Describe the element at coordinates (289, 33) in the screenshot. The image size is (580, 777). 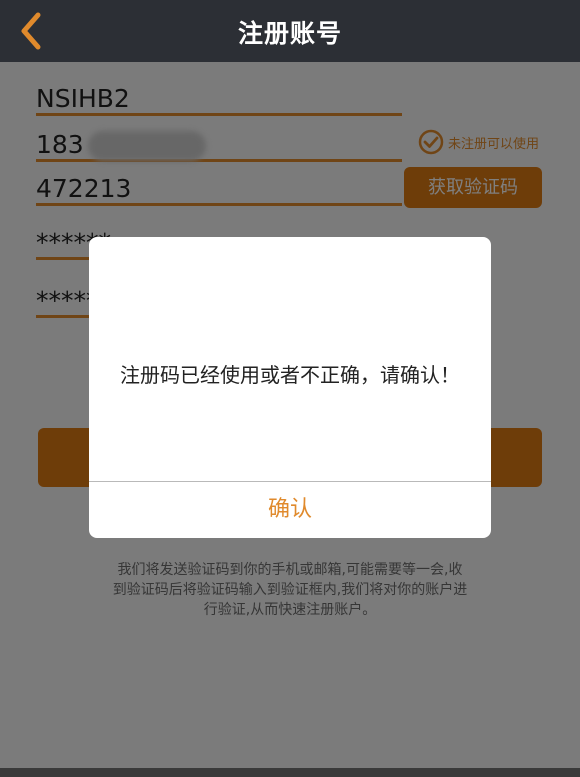
I see `page-title: 注册账号` at that location.